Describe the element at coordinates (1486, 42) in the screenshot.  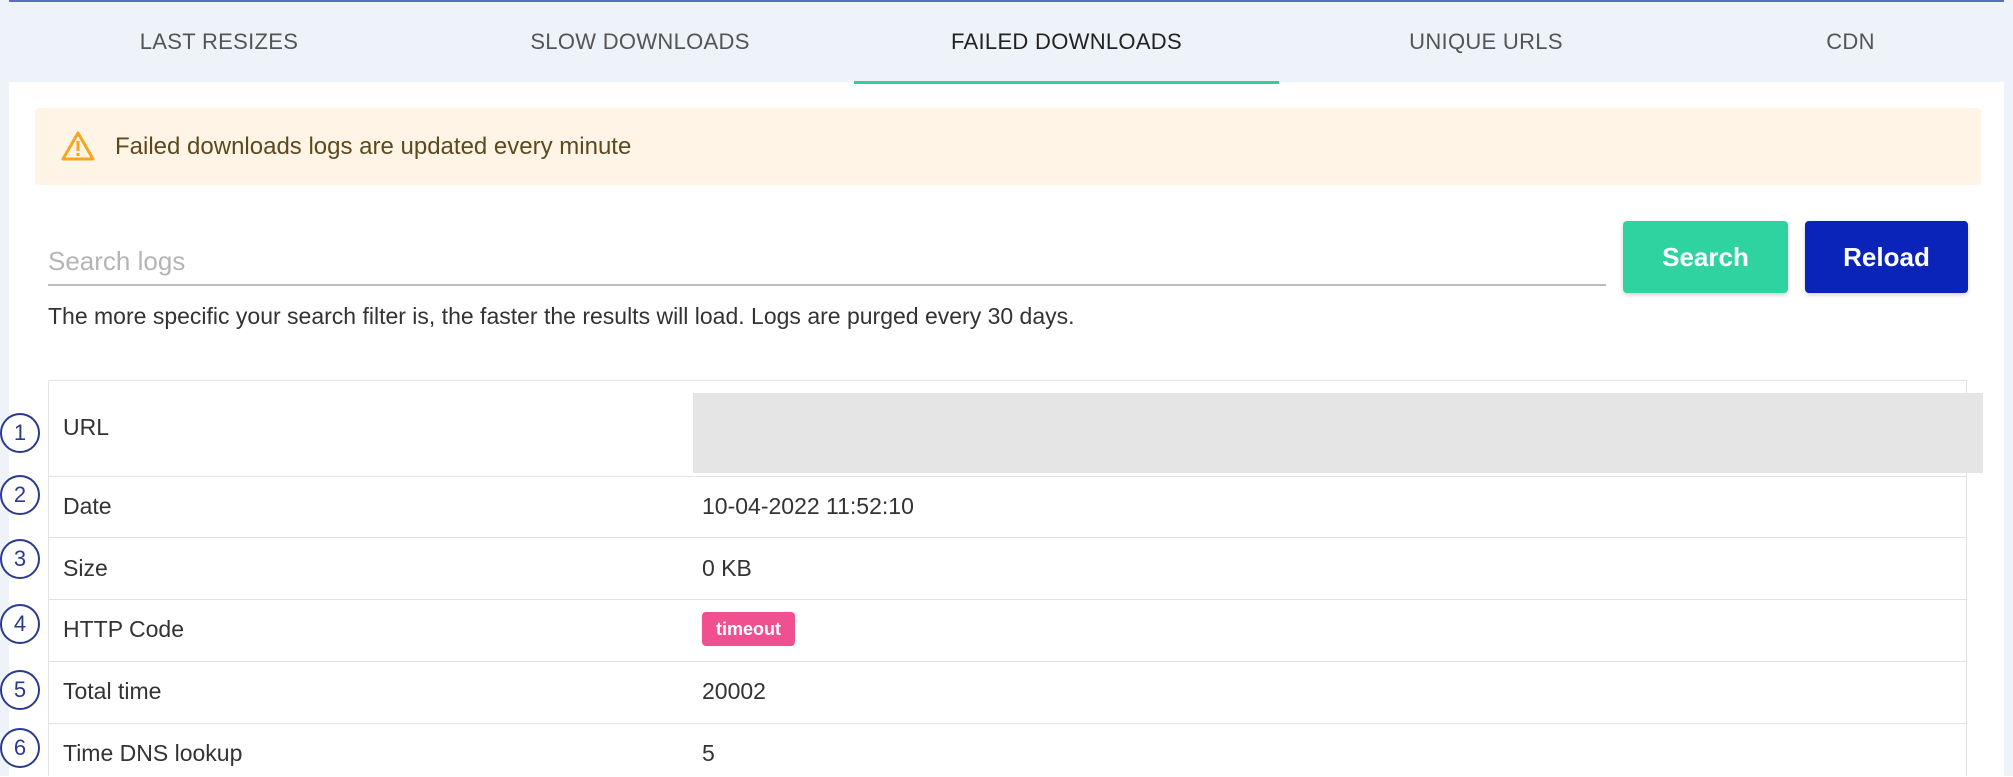
I see `tab-unique-urls: UNIQUE URLS` at that location.